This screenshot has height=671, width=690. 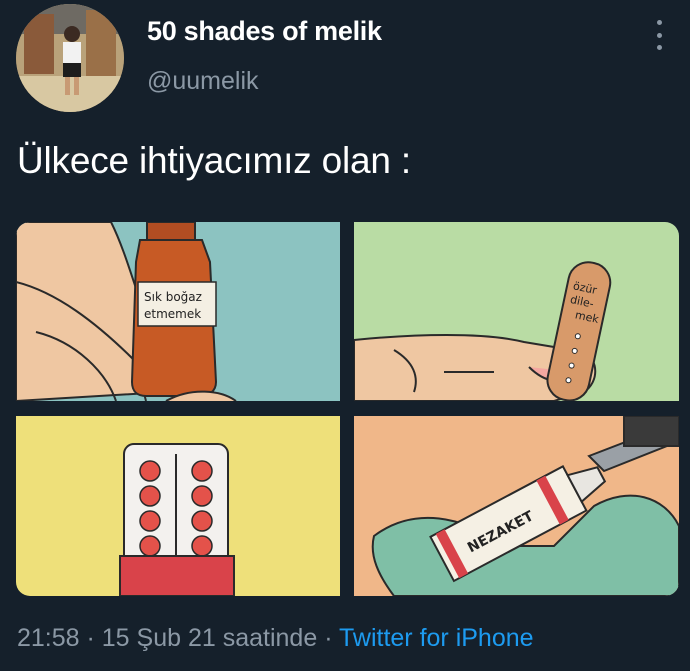 What do you see at coordinates (203, 81) in the screenshot?
I see `user-handle: @uumelik` at bounding box center [203, 81].